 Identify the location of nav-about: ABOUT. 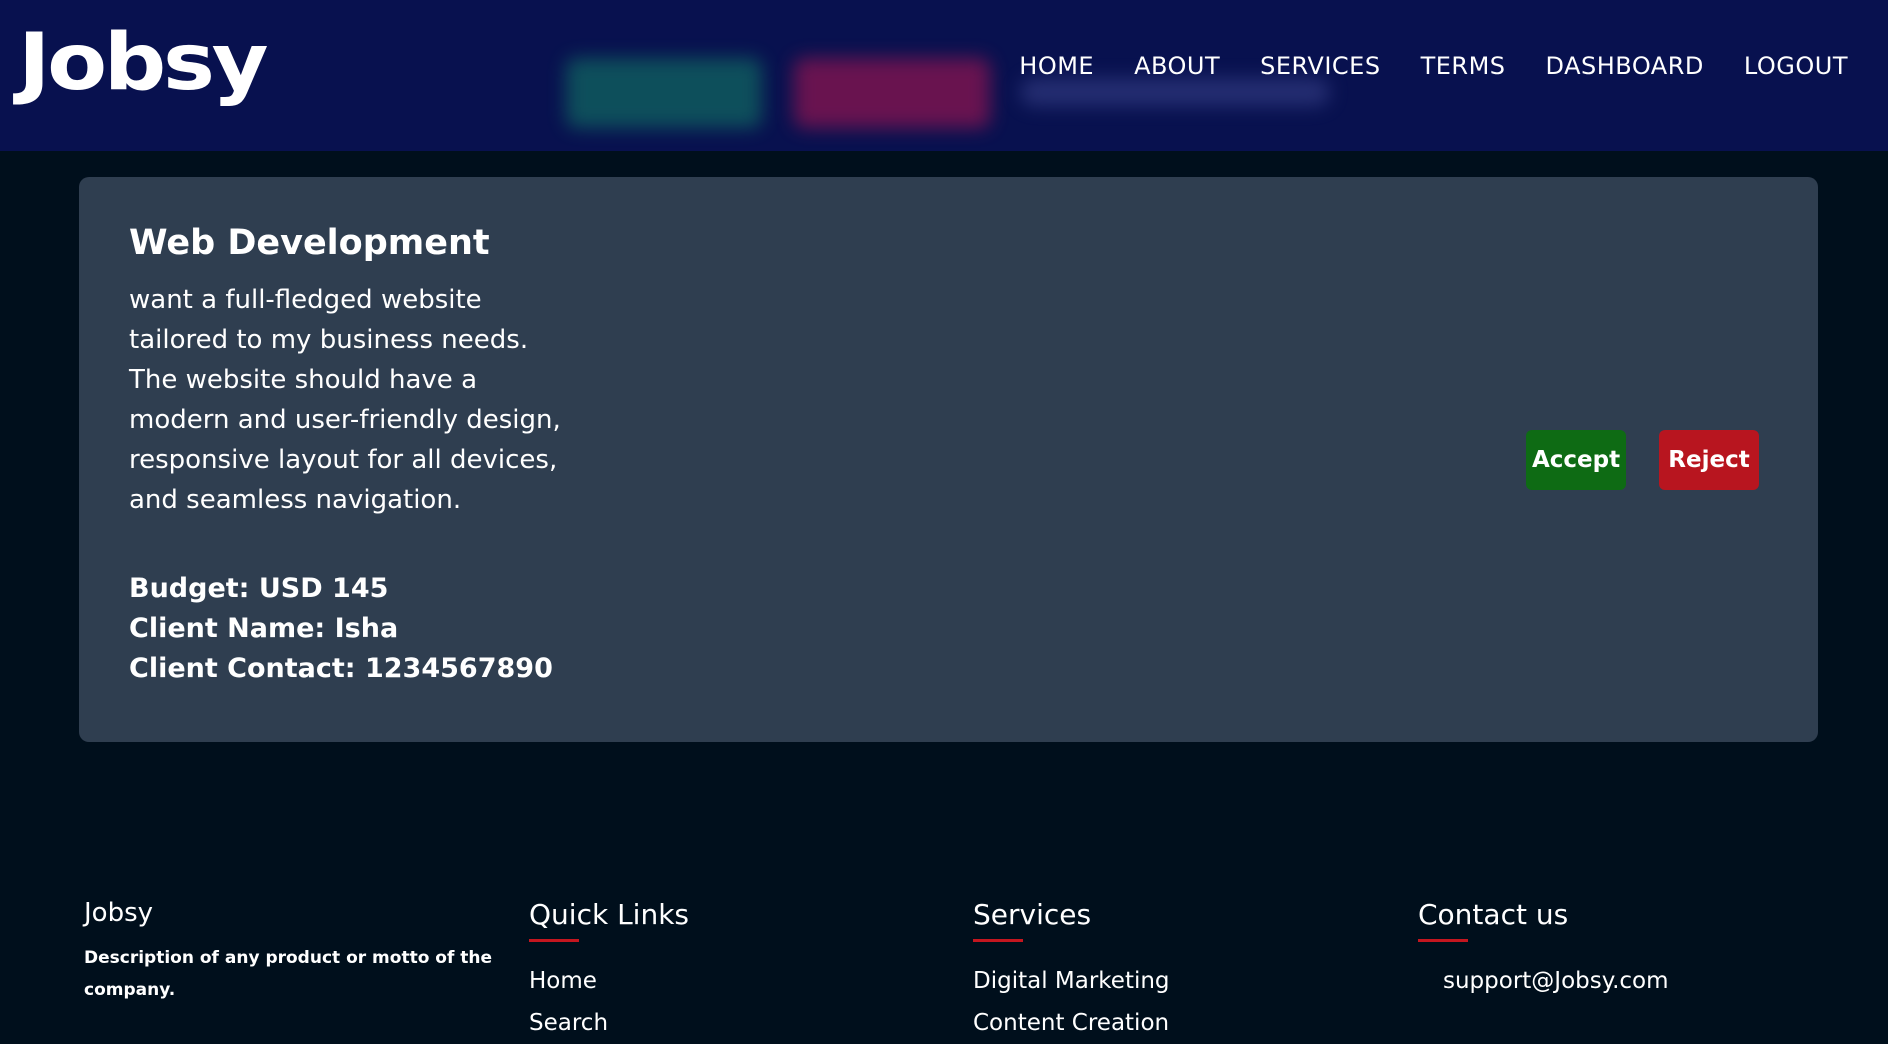
(1177, 66).